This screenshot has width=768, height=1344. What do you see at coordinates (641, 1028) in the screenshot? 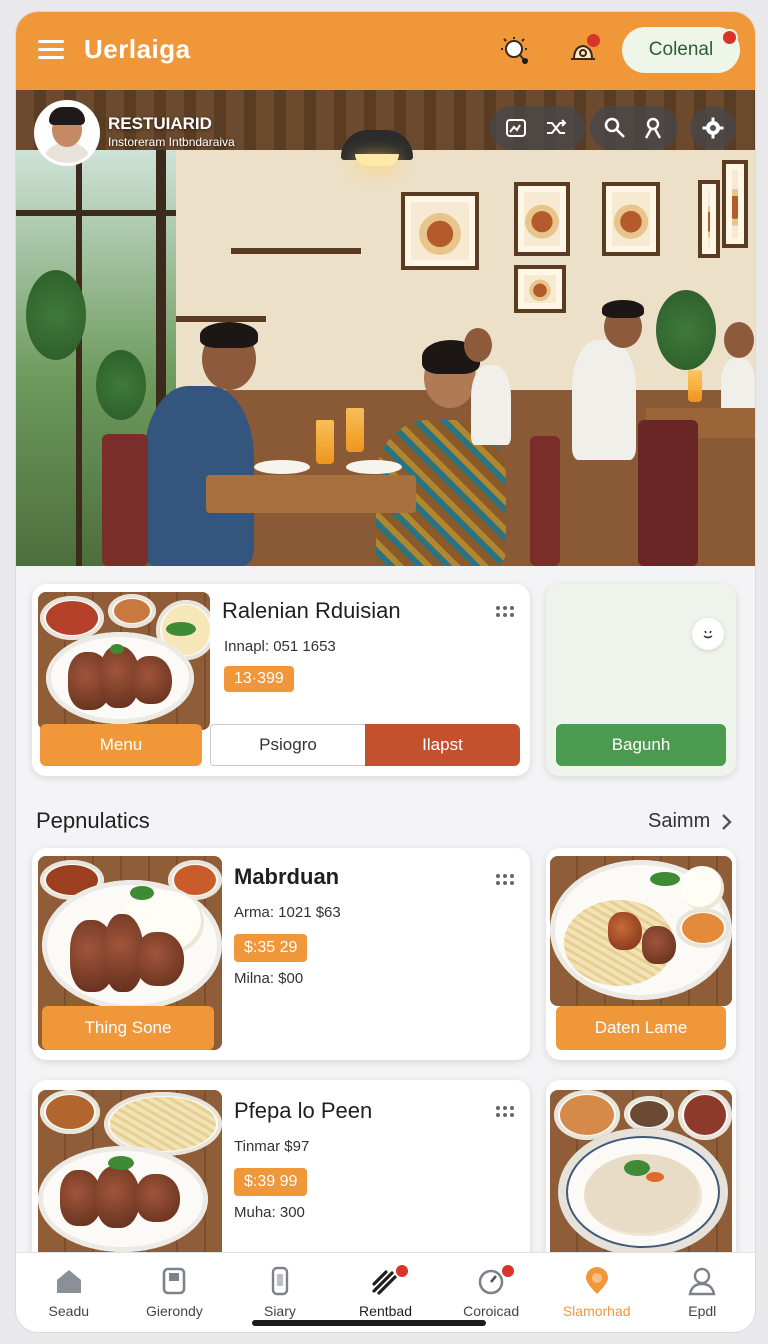
I see `daten-lame-button: Daten Lame` at bounding box center [641, 1028].